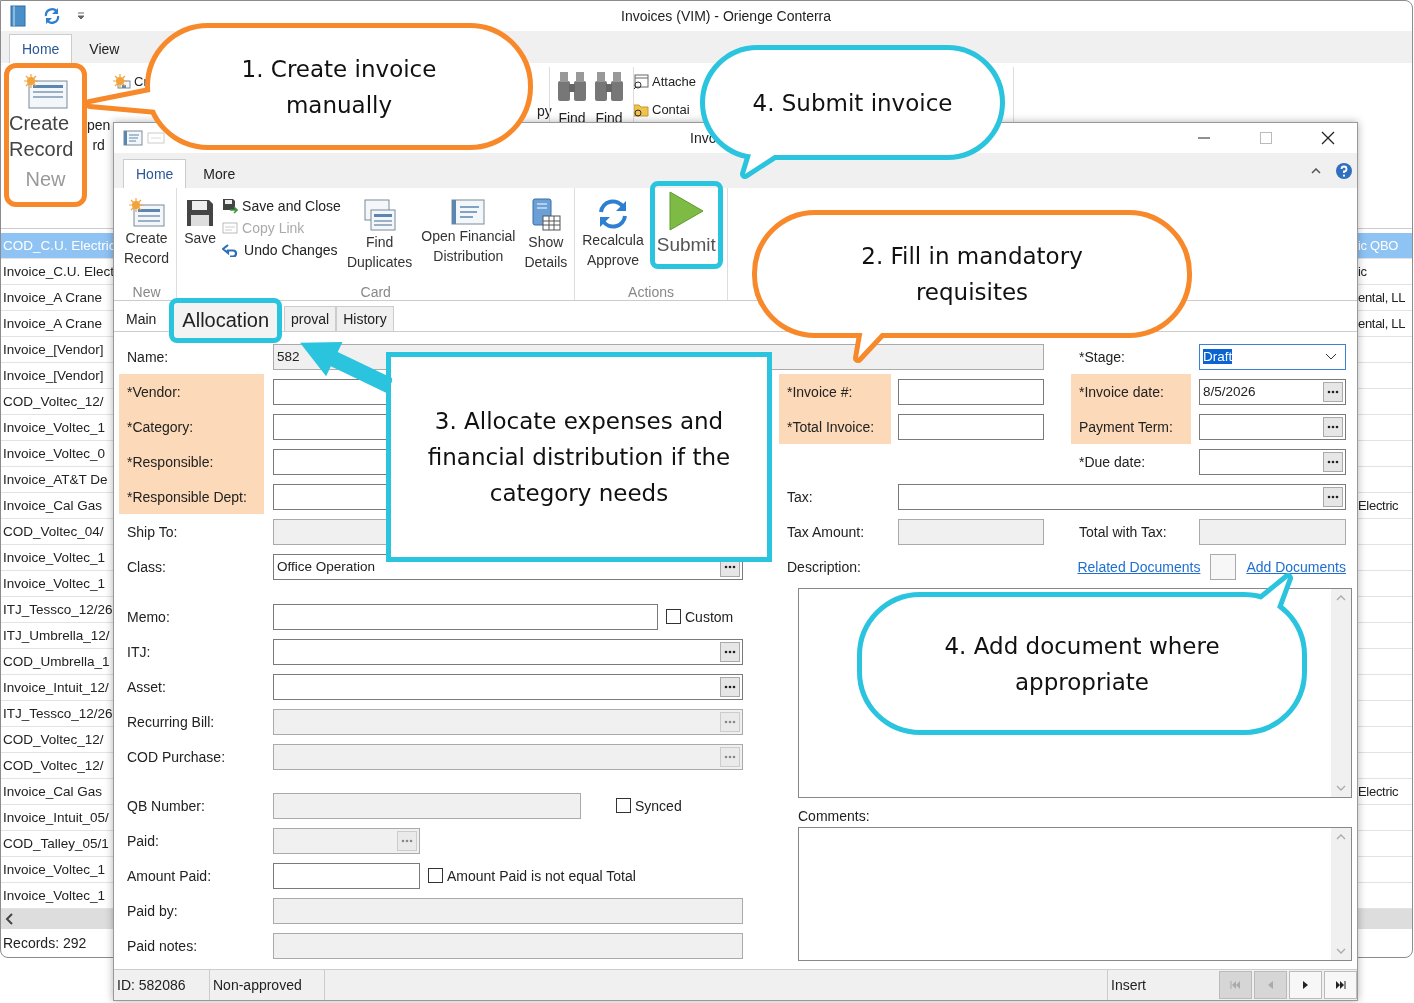  Describe the element at coordinates (671, 109) in the screenshot. I see `ribbon-button: Contai` at that location.